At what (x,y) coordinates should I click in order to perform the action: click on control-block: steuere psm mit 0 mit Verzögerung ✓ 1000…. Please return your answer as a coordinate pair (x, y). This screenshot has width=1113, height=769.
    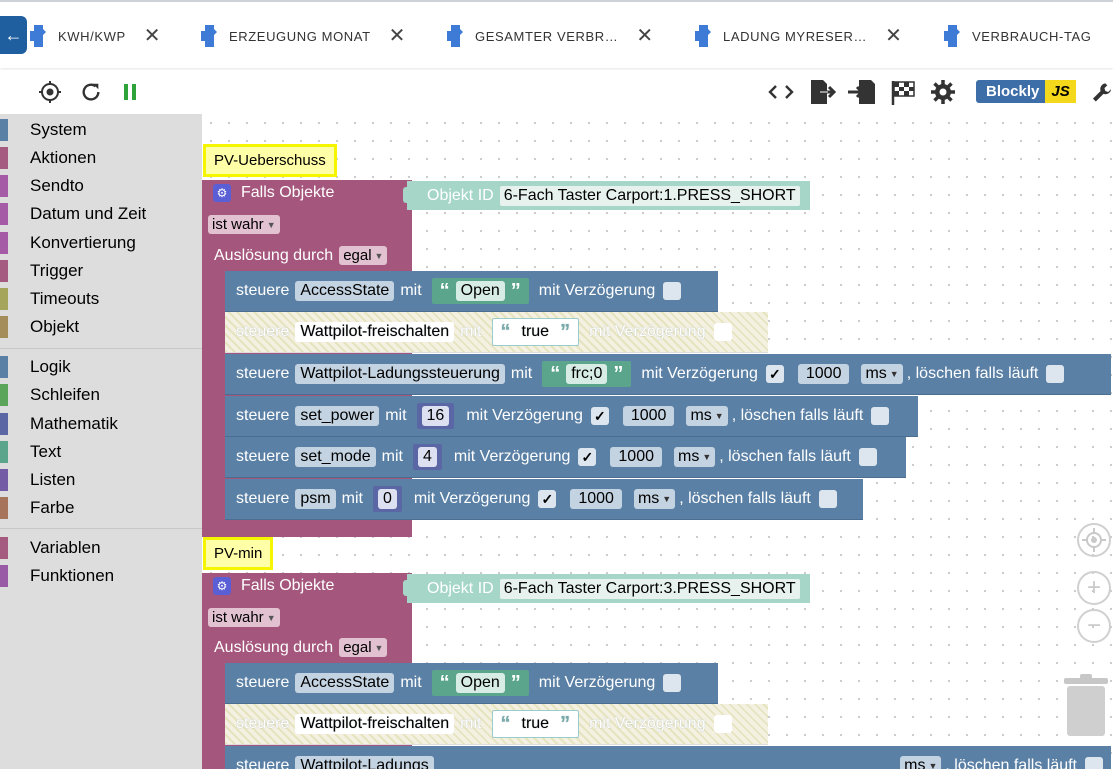
    Looking at the image, I should click on (544, 499).